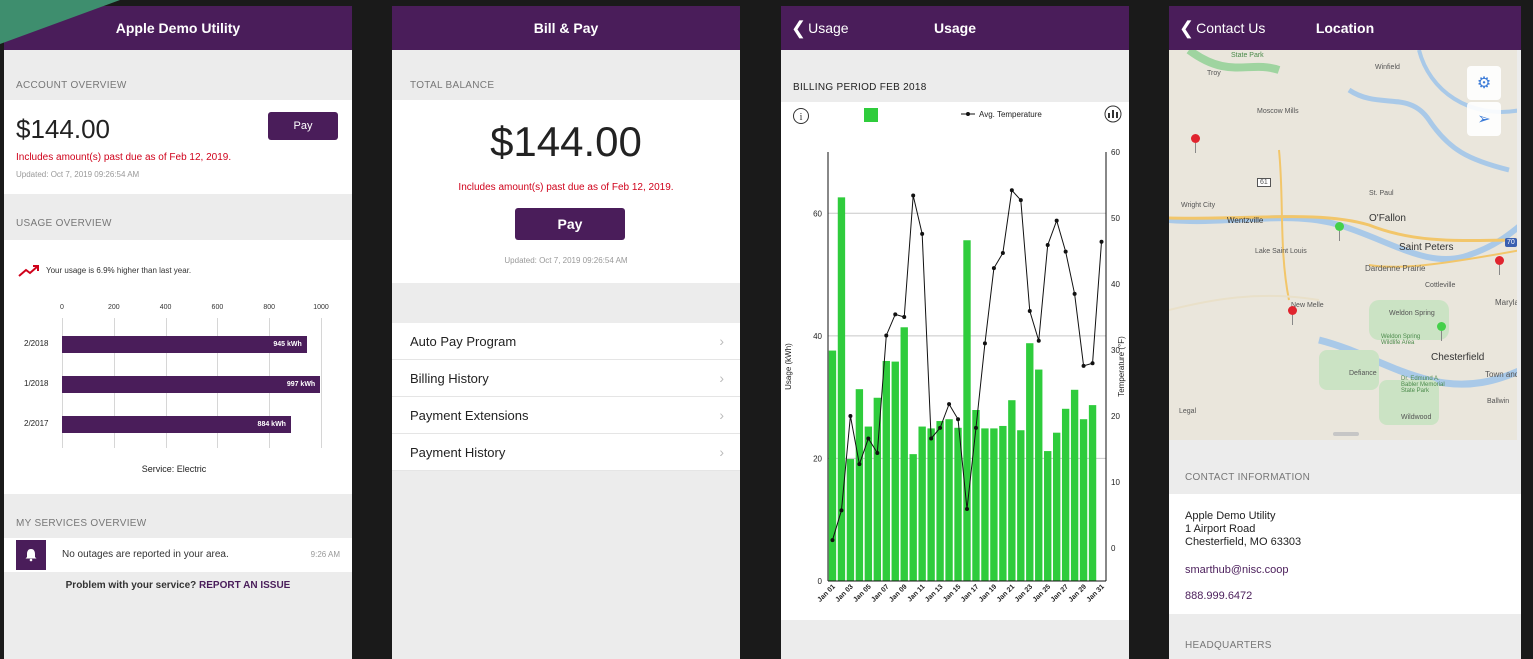 Image resolution: width=1533 pixels, height=659 pixels. Describe the element at coordinates (463, 341) in the screenshot. I see `bill-menu-label: Auto Pay Program` at that location.